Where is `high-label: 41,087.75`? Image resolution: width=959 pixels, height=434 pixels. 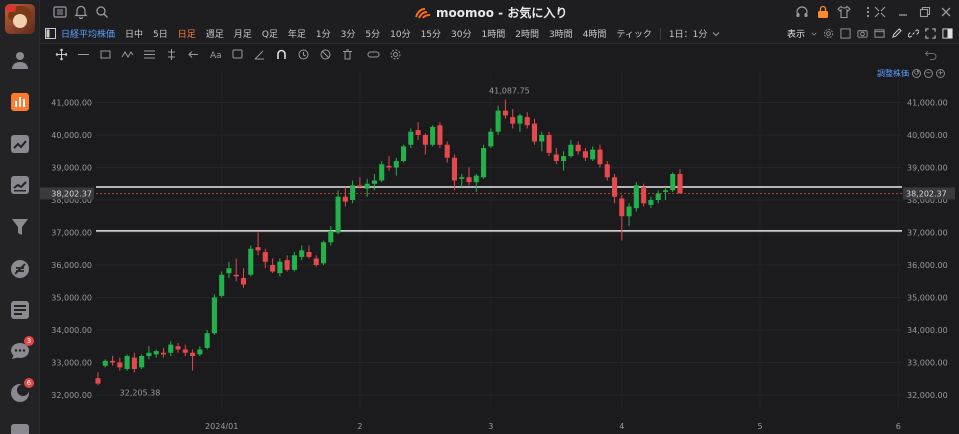 high-label: 41,087.75 is located at coordinates (509, 91).